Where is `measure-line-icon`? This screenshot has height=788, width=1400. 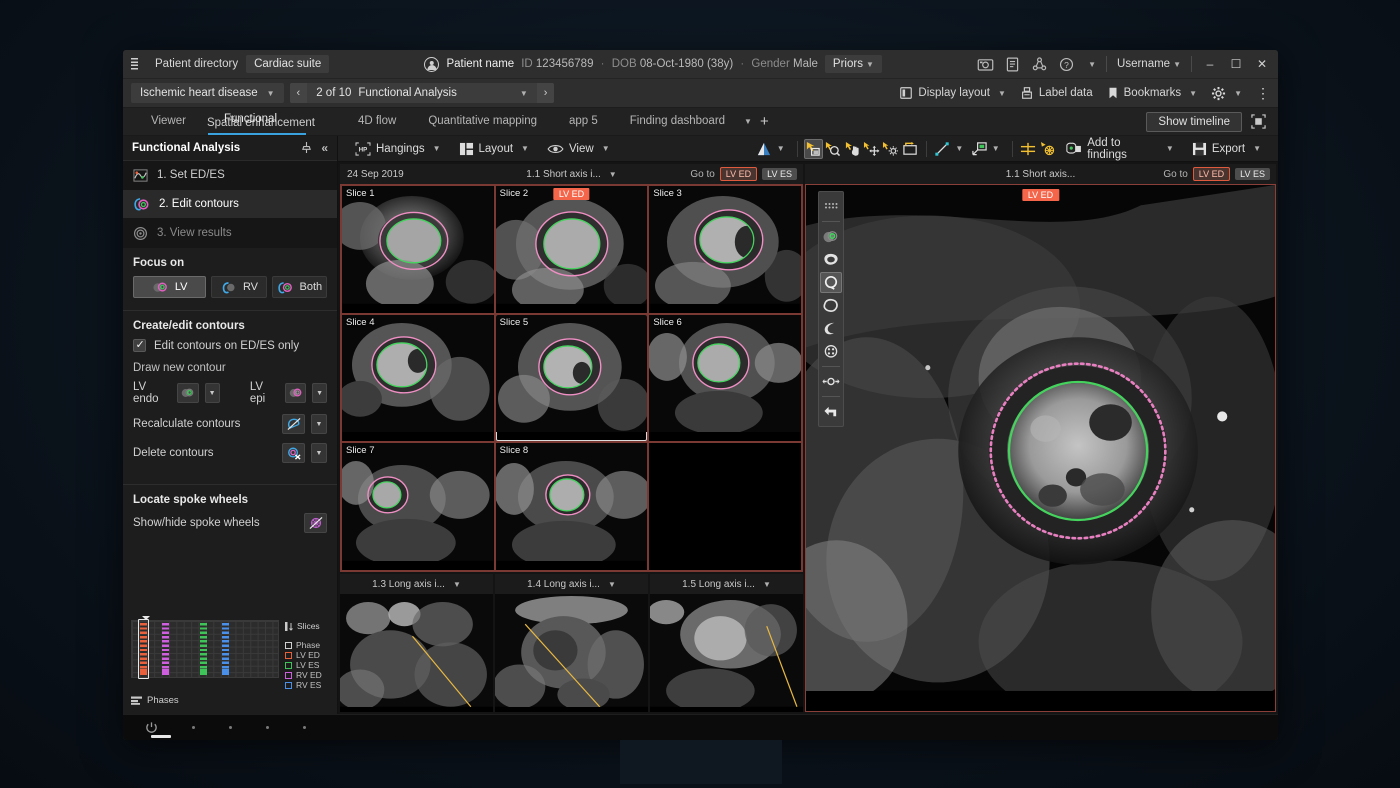 measure-line-icon is located at coordinates (942, 149).